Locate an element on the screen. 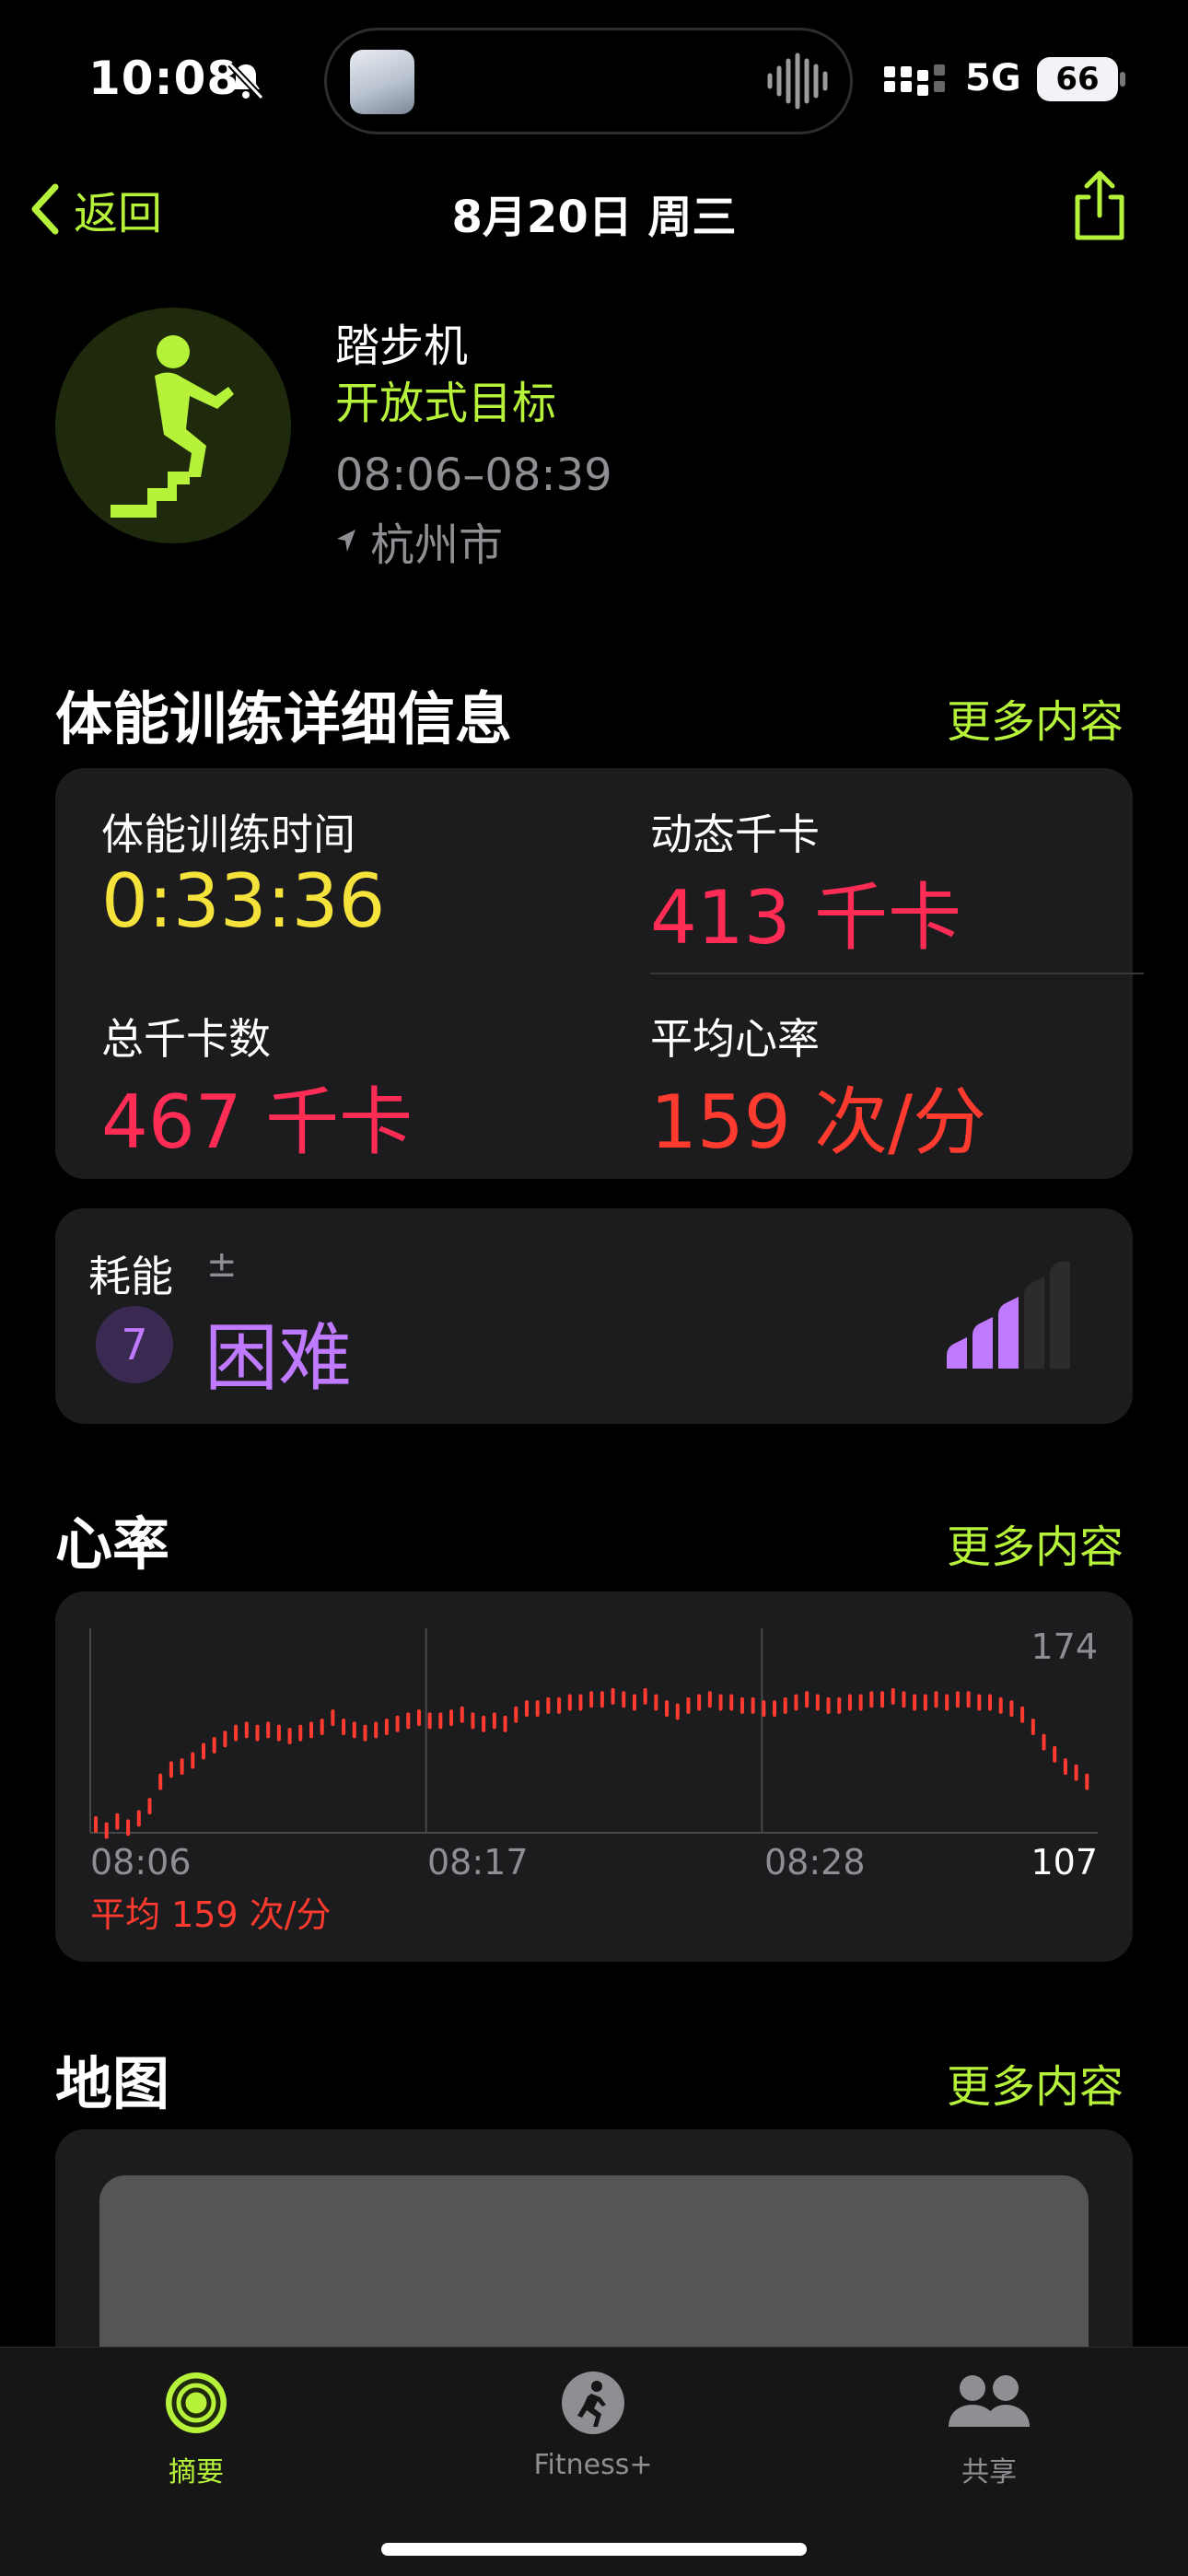  min-label: 107 is located at coordinates (1064, 1862).